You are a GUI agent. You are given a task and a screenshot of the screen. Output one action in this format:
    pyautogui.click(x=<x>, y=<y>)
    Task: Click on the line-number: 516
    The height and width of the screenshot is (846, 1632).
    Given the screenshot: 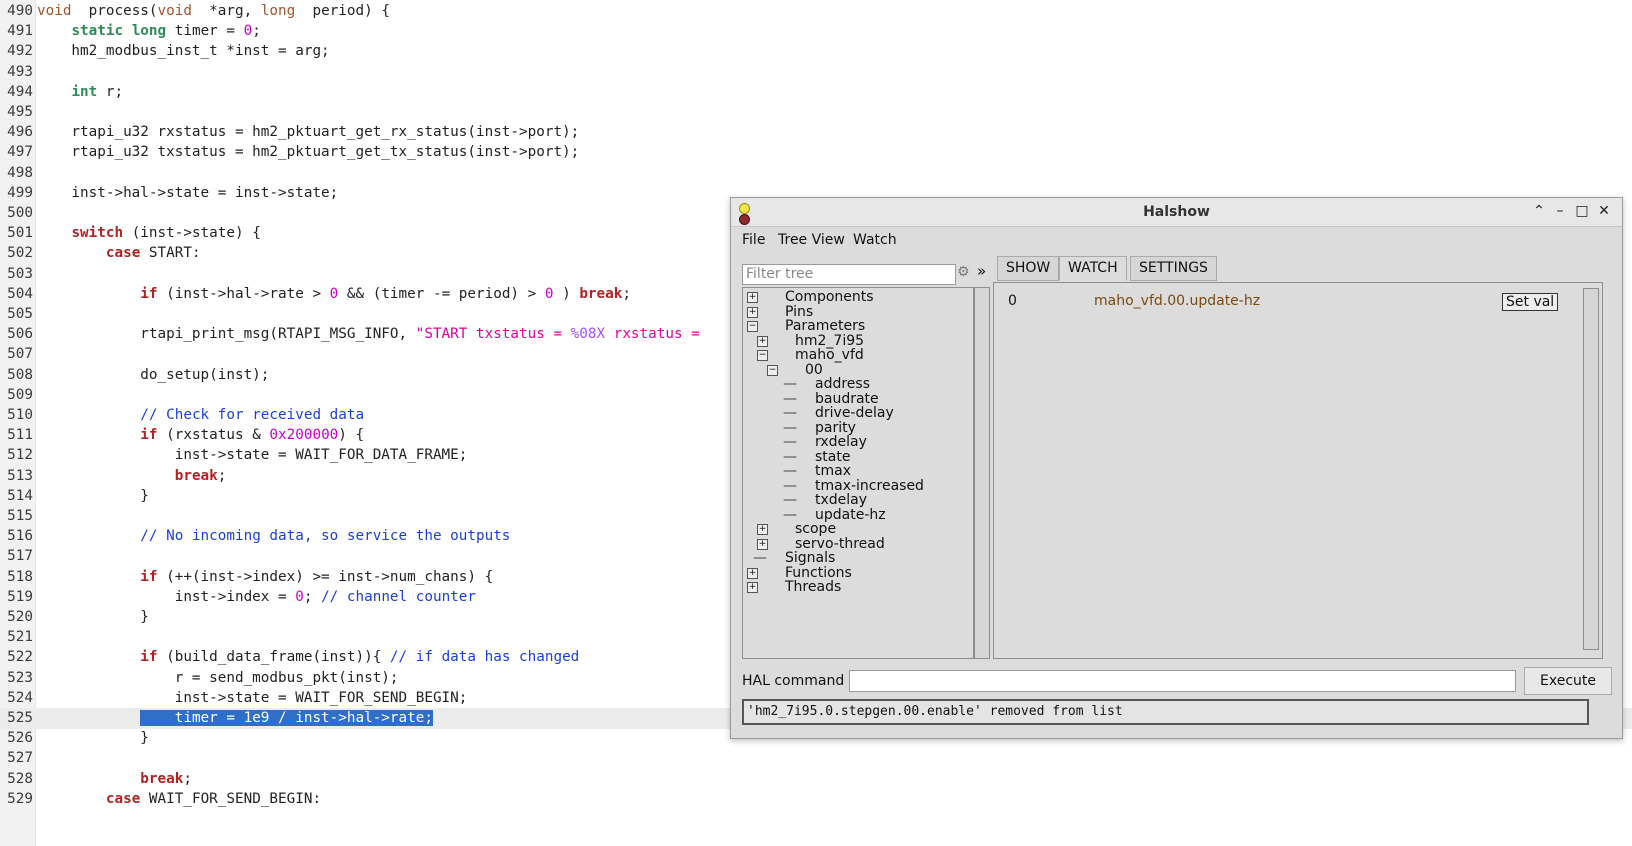 What is the action you would take?
    pyautogui.click(x=20, y=536)
    